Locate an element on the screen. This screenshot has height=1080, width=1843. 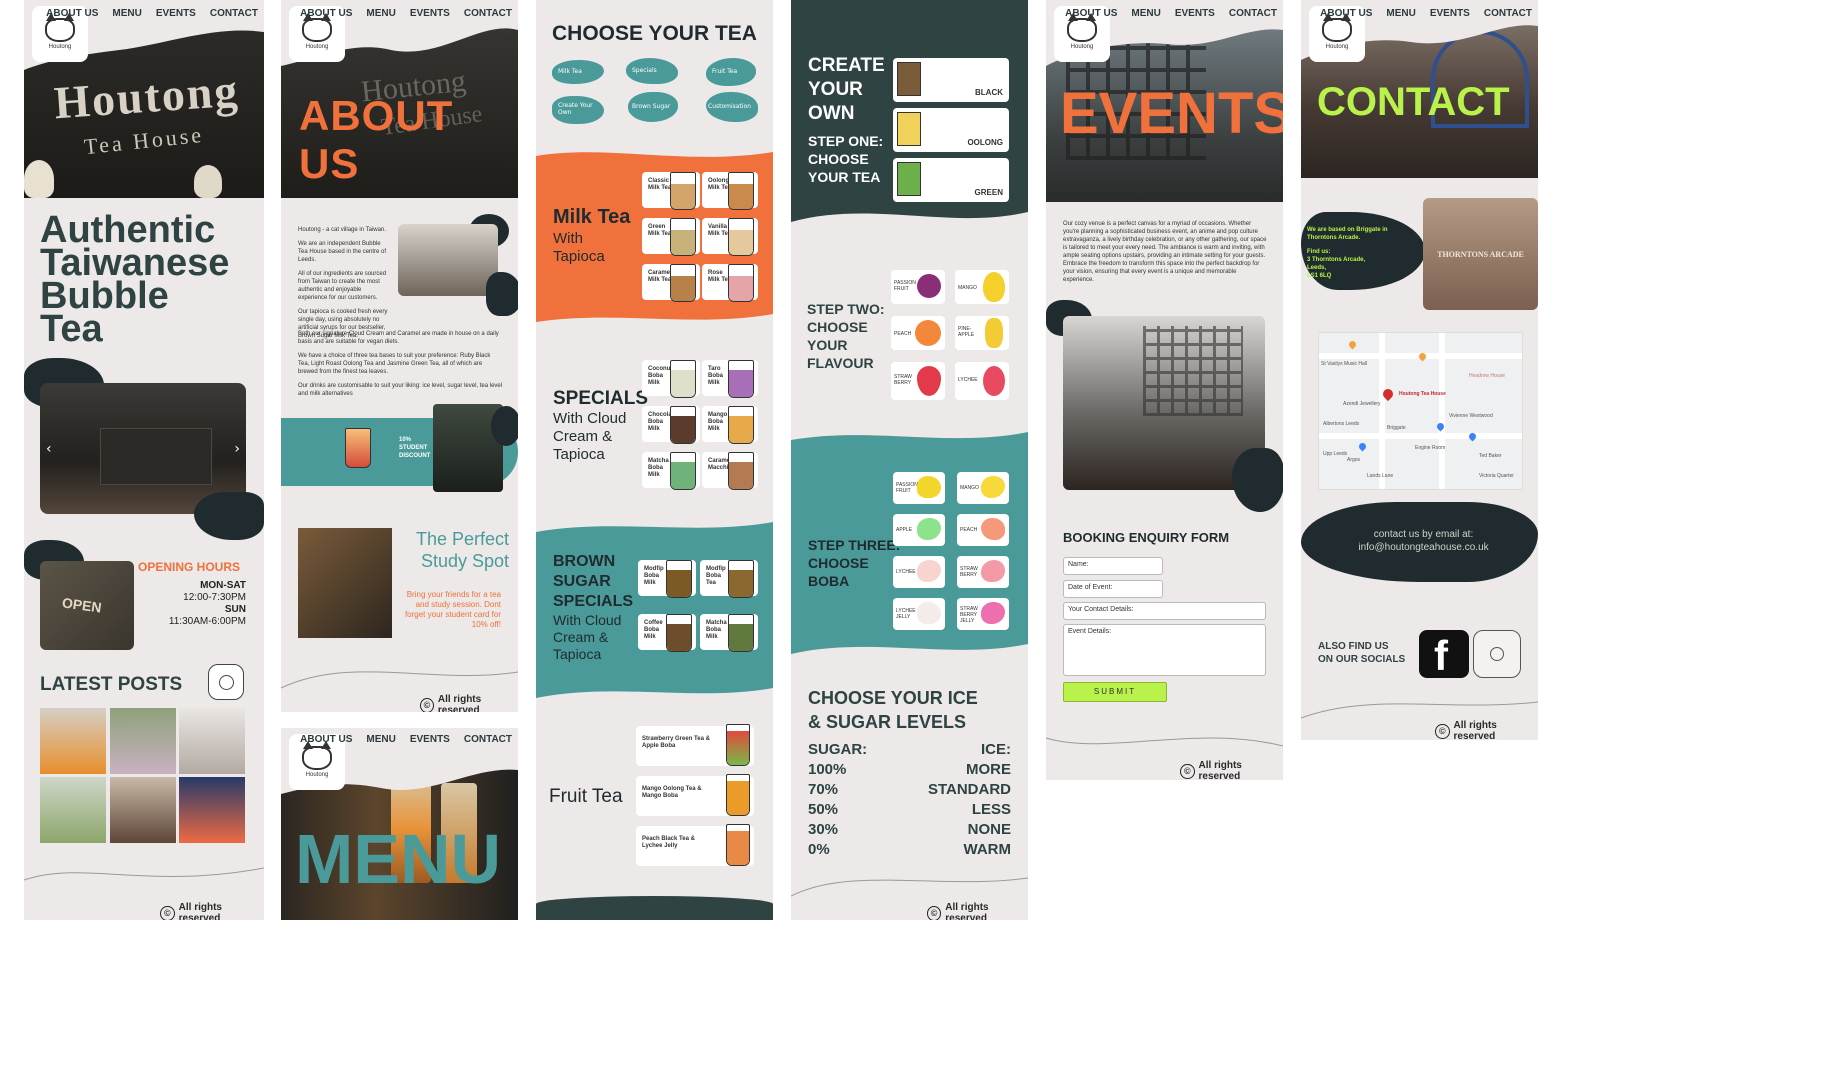
drink-card: Vanilla Milk Tea is located at coordinates (730, 237).